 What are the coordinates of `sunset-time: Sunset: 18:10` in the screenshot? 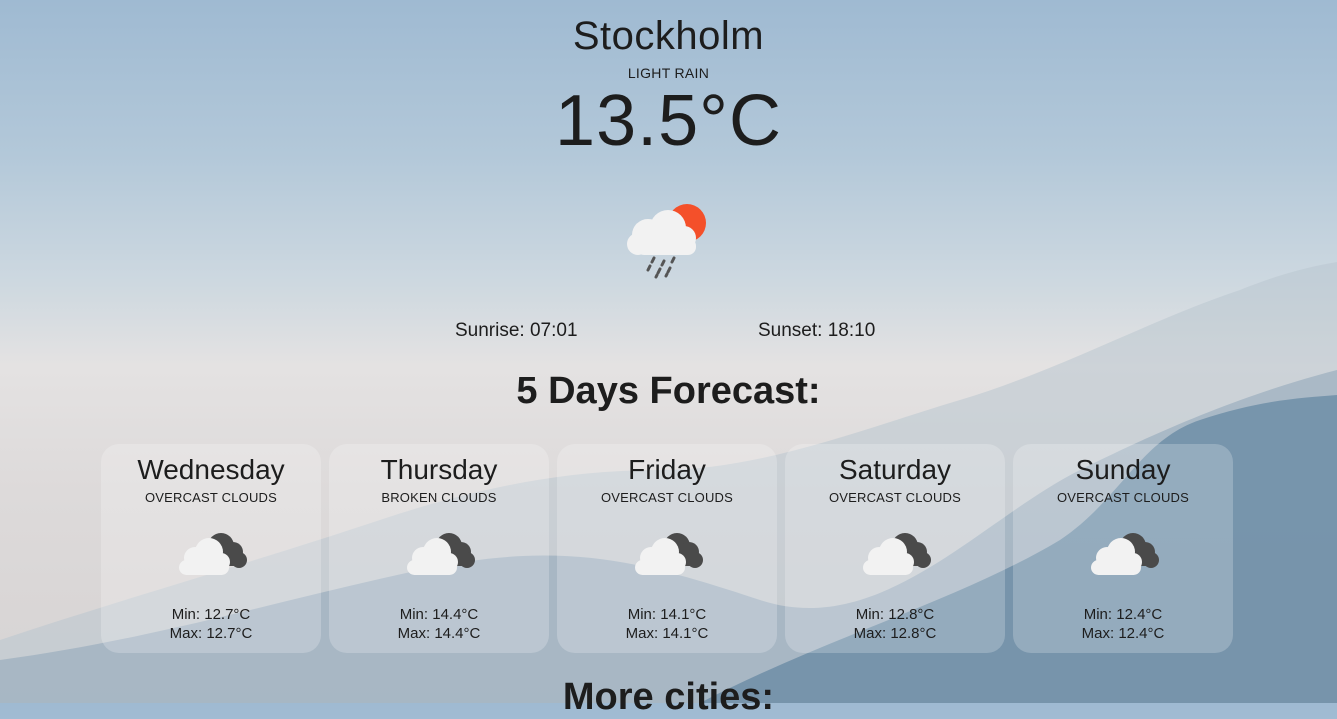 It's located at (817, 330).